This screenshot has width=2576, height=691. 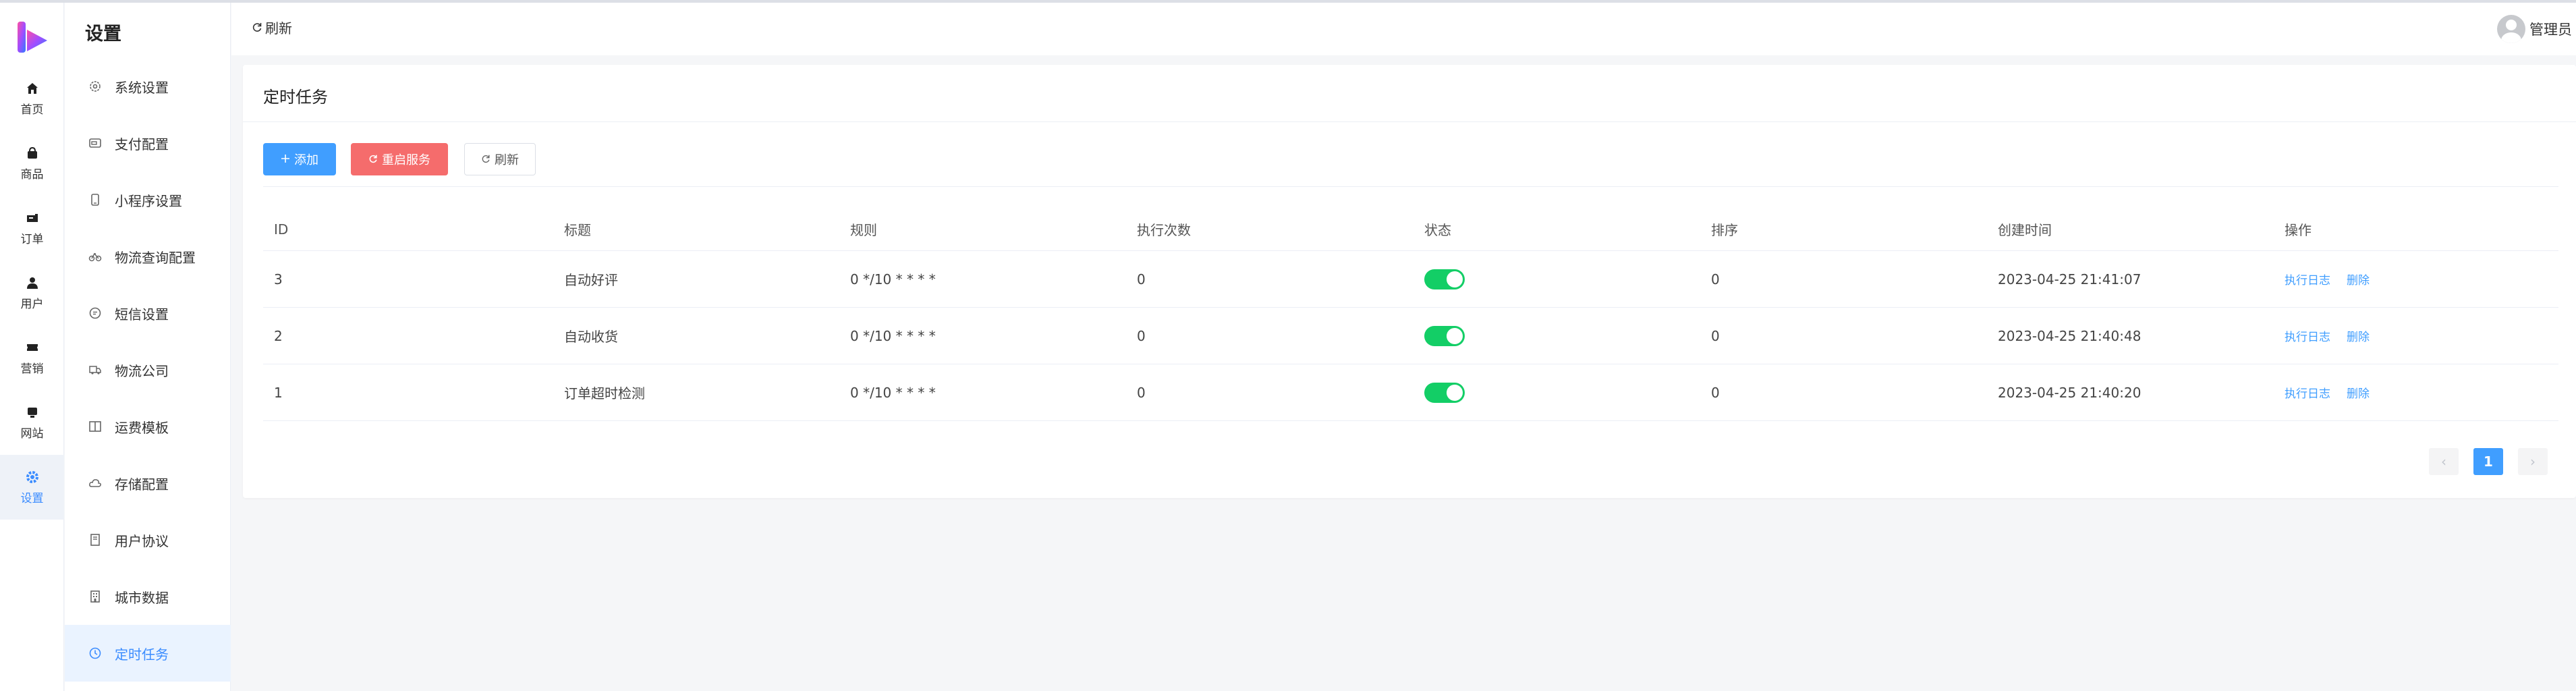 What do you see at coordinates (1409, 121) in the screenshot?
I see `divider` at bounding box center [1409, 121].